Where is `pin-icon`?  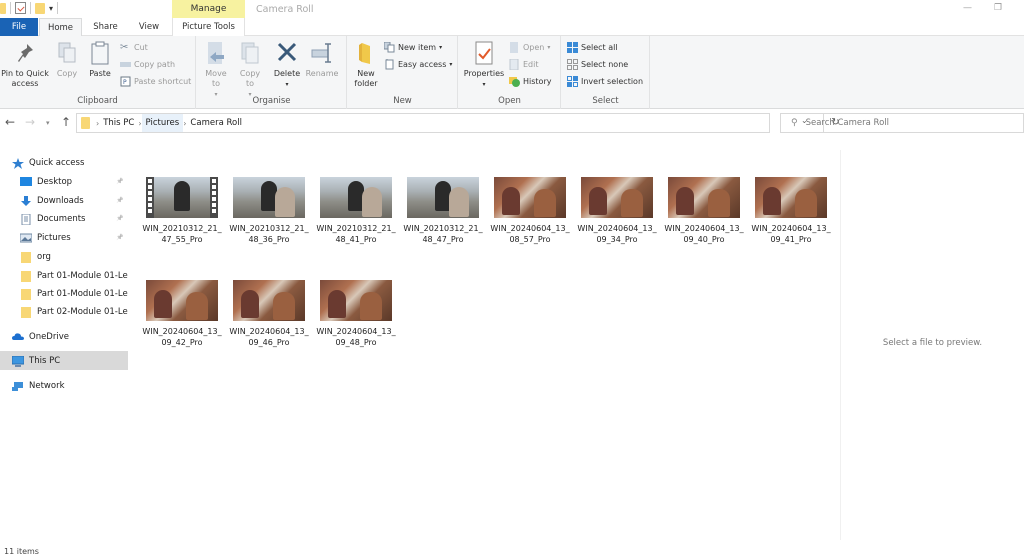 pin-icon is located at coordinates (25, 53).